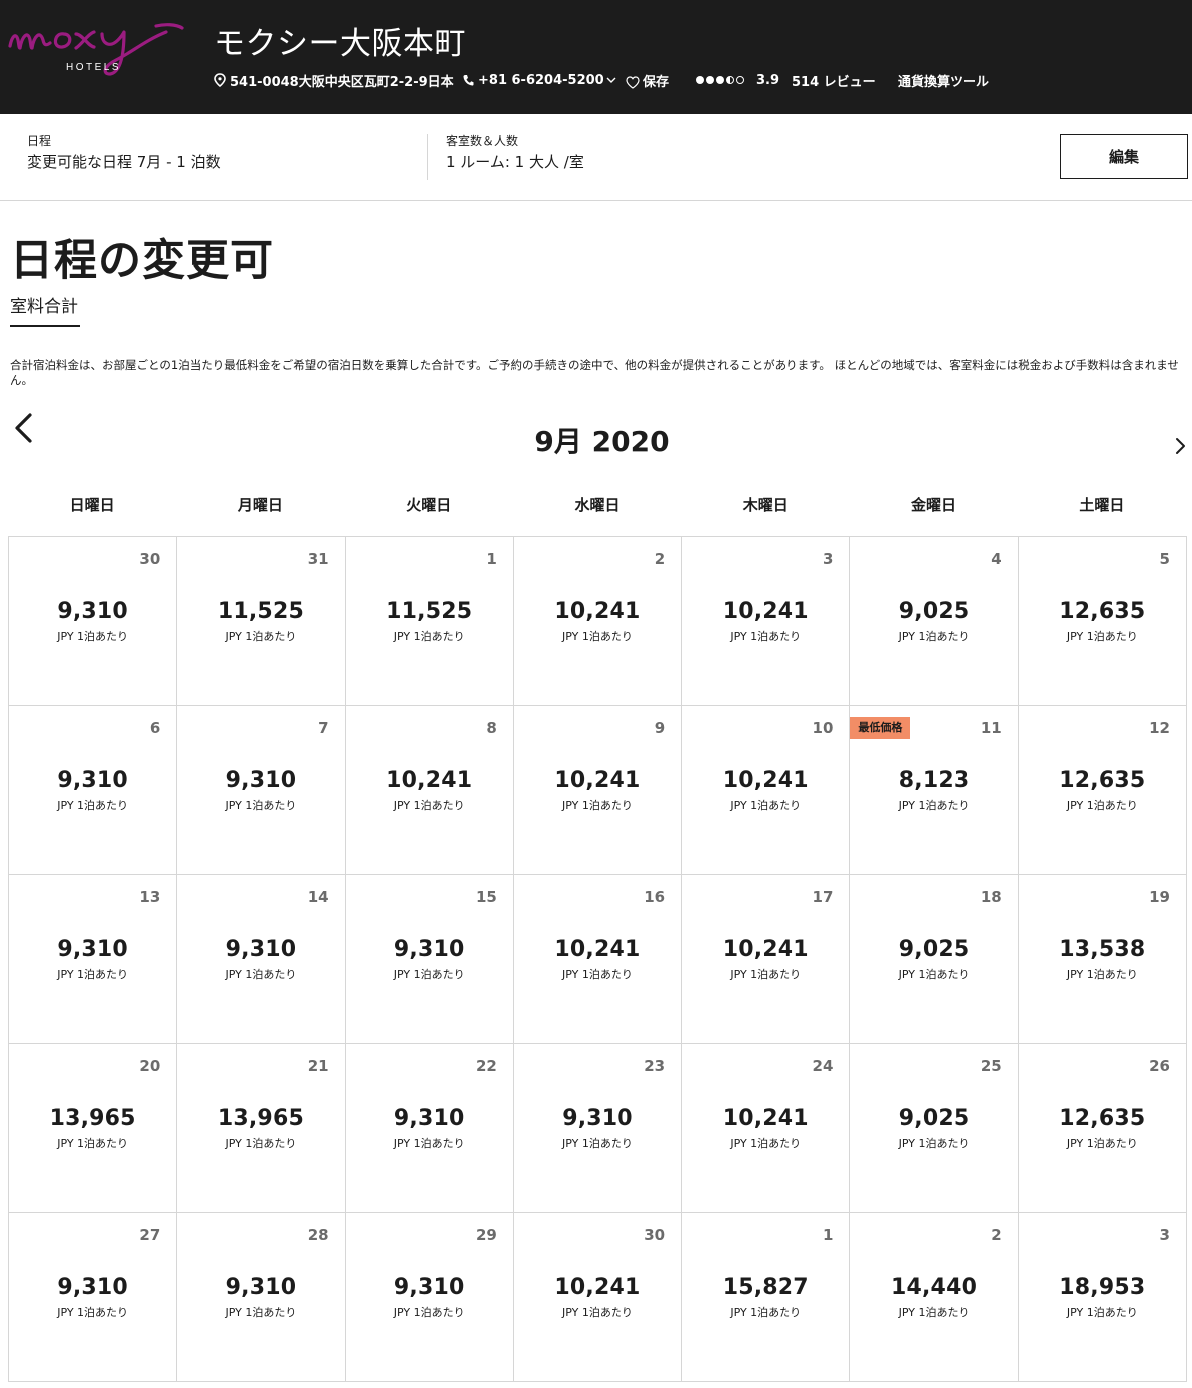 The height and width of the screenshot is (1388, 1192). What do you see at coordinates (934, 790) in the screenshot?
I see `calendar-day-cell: 最低価格 11 8,123 JPY 1泊あたり` at bounding box center [934, 790].